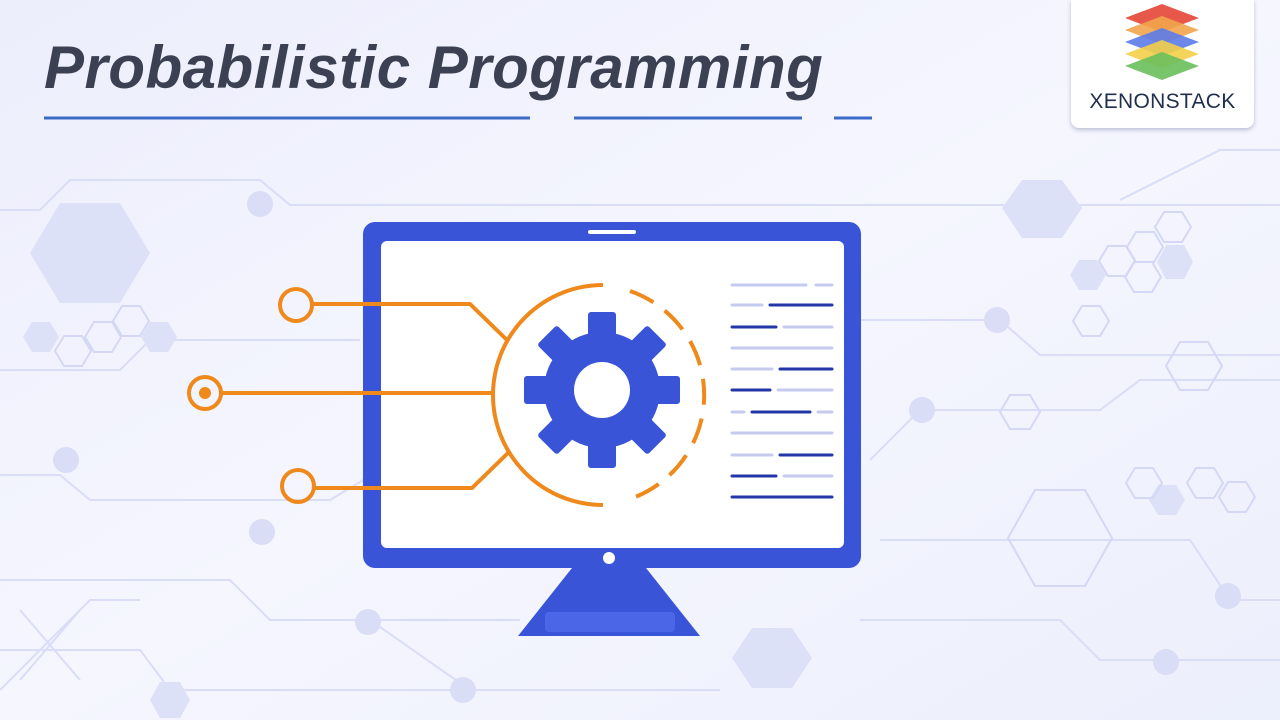 The image size is (1280, 720). What do you see at coordinates (602, 390) in the screenshot?
I see `gear-icon` at bounding box center [602, 390].